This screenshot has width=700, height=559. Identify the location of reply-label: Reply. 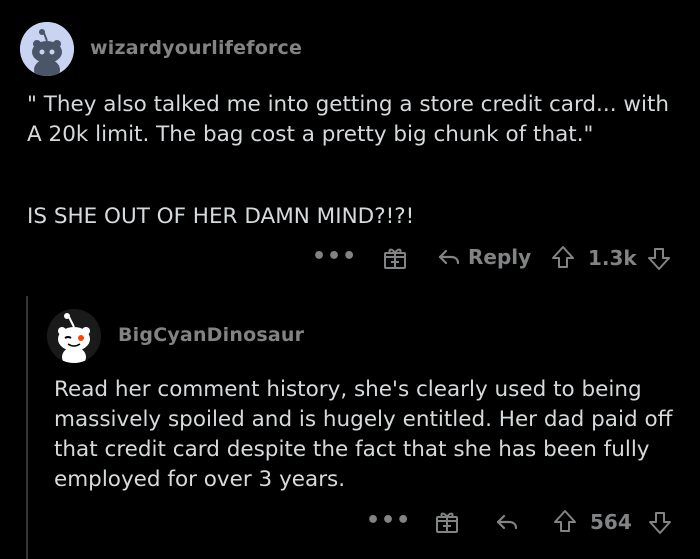
(500, 257).